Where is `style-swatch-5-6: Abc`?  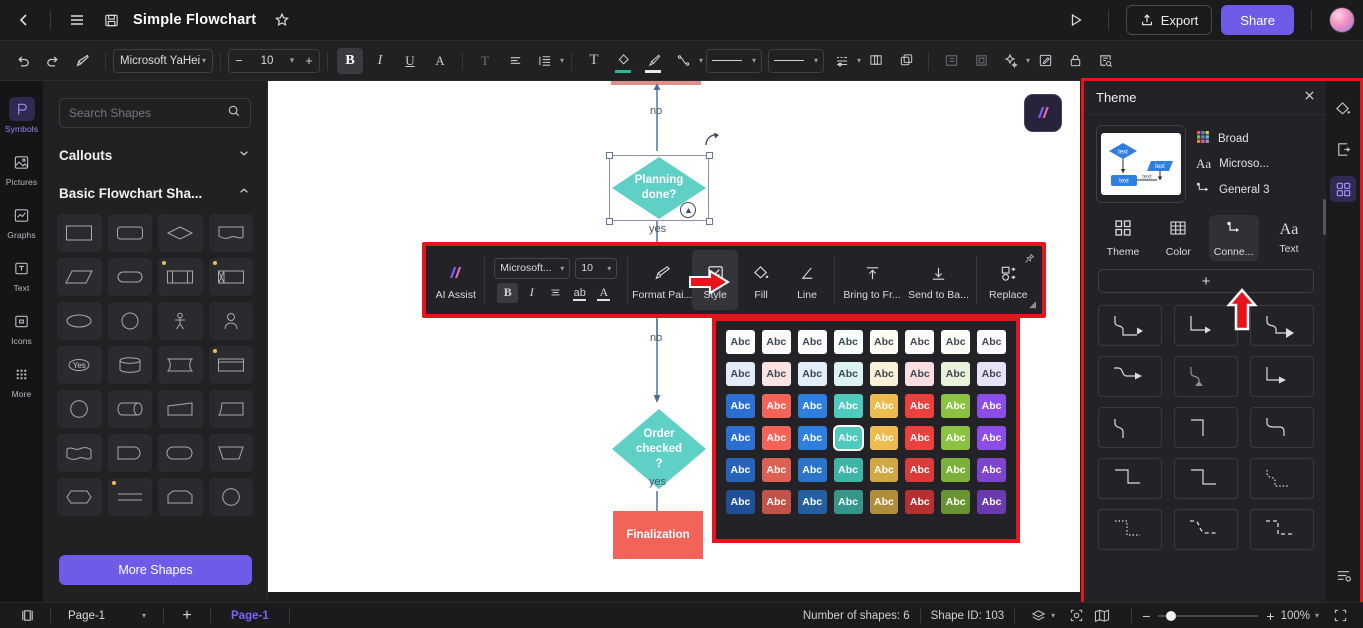
style-swatch-5-6: Abc is located at coordinates (956, 502).